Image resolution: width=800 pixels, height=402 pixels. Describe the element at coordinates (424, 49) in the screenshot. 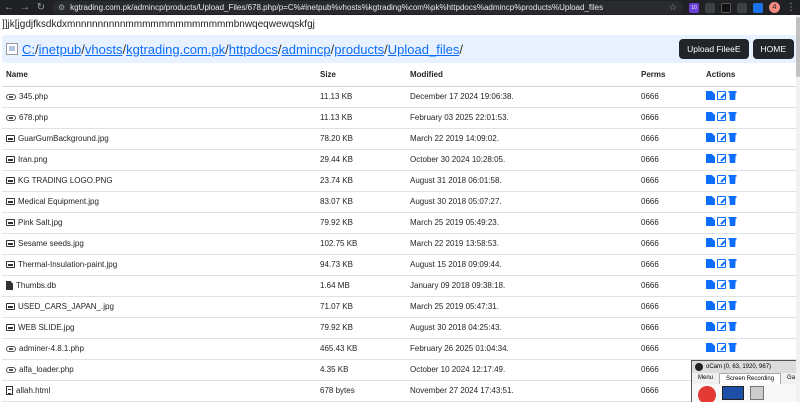

I see `breadcrumb-link: Upload_files` at that location.